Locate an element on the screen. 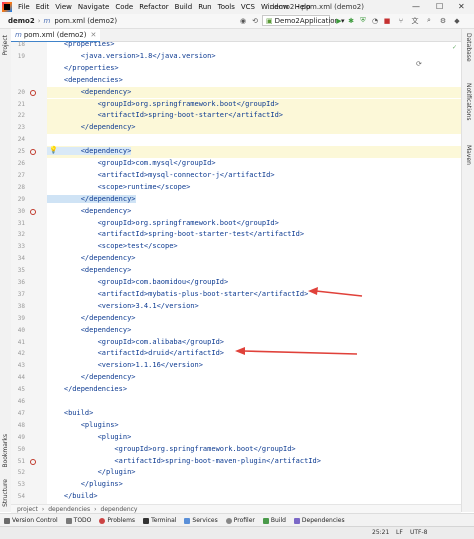 The height and width of the screenshot is (539, 474). breadcrumb-project: project is located at coordinates (27, 509).